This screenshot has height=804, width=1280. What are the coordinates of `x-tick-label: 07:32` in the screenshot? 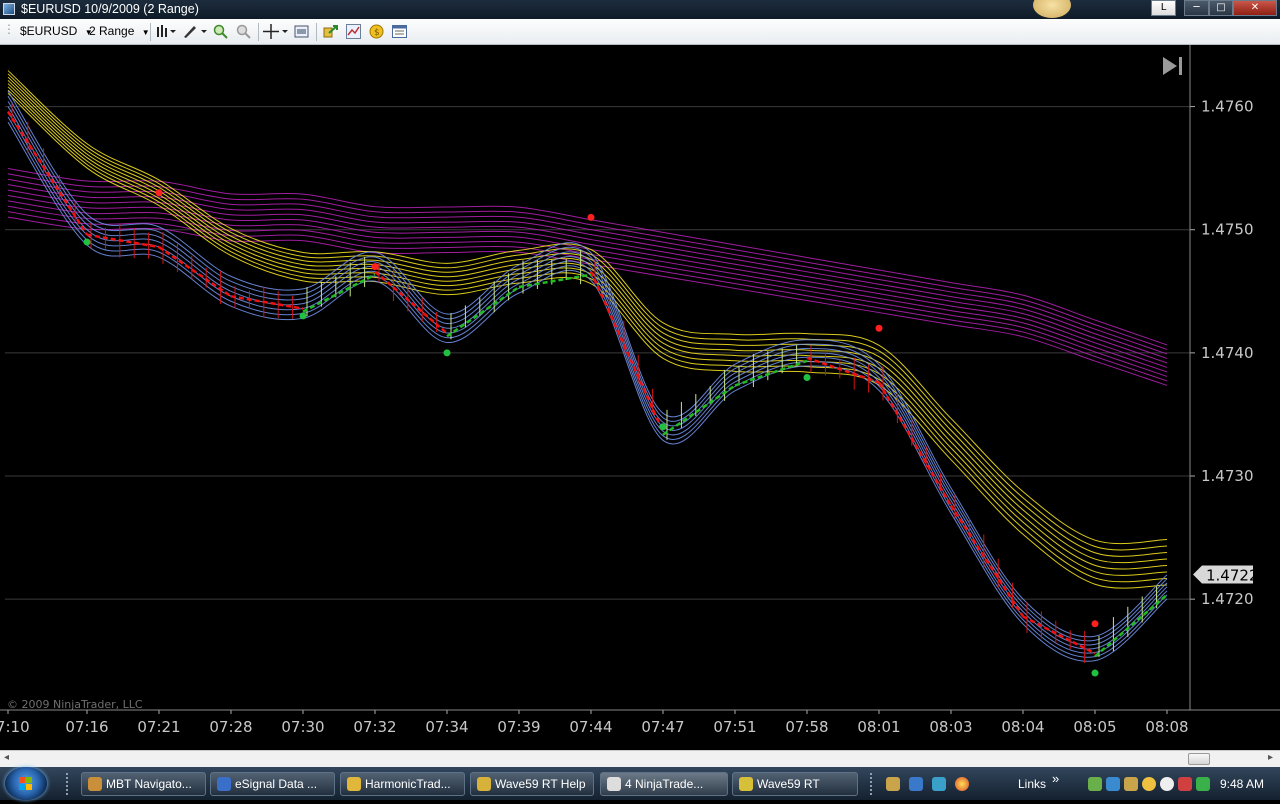 It's located at (374, 727).